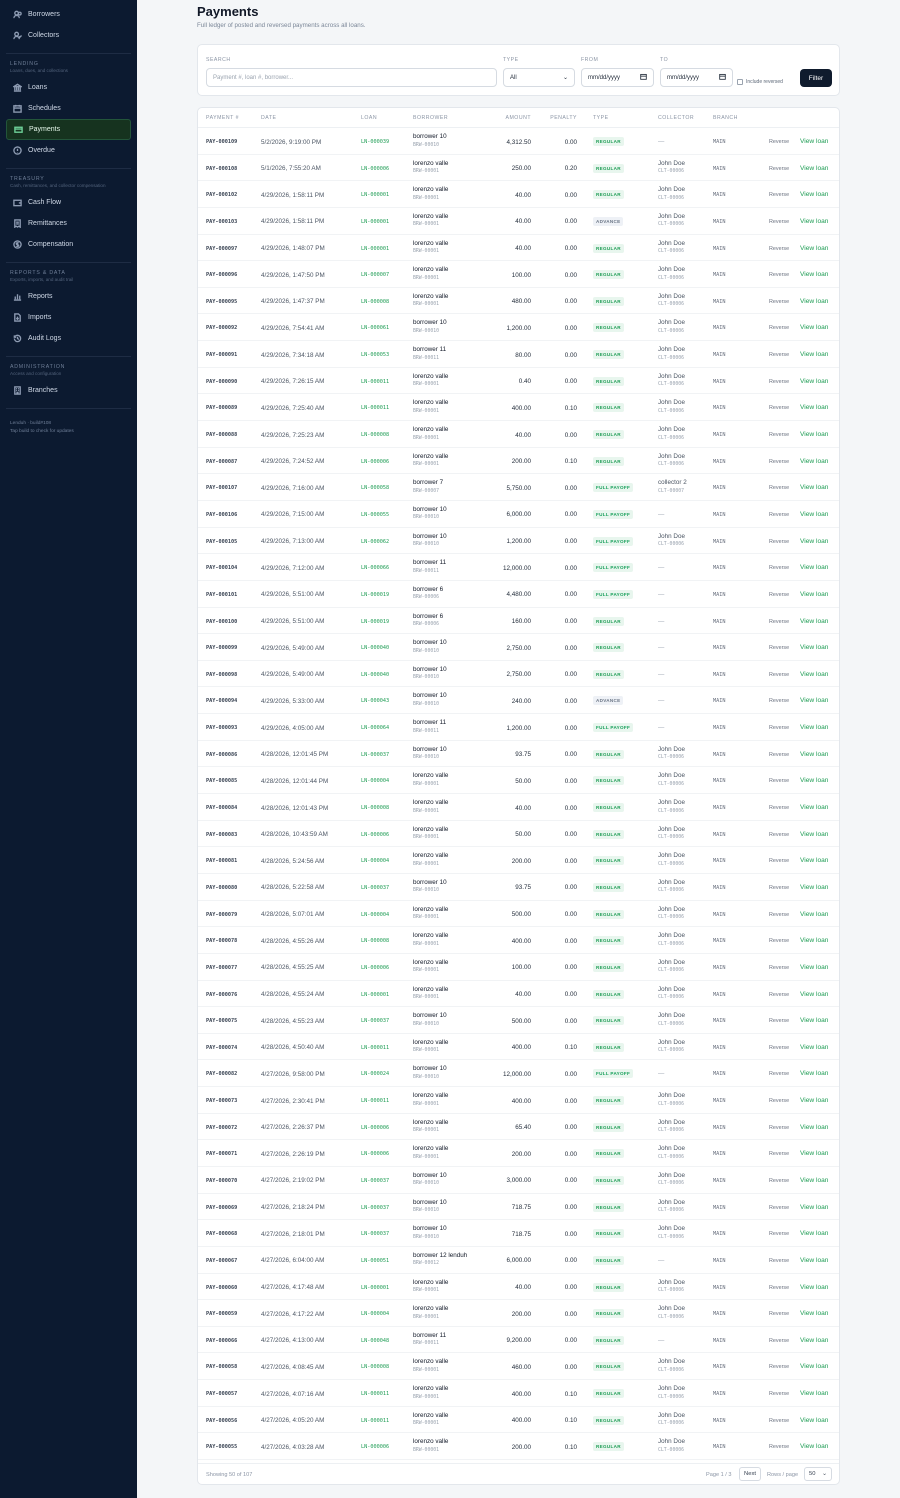 This screenshot has width=900, height=1498. What do you see at coordinates (375, 1074) in the screenshot?
I see `loan-link: LN-000024` at bounding box center [375, 1074].